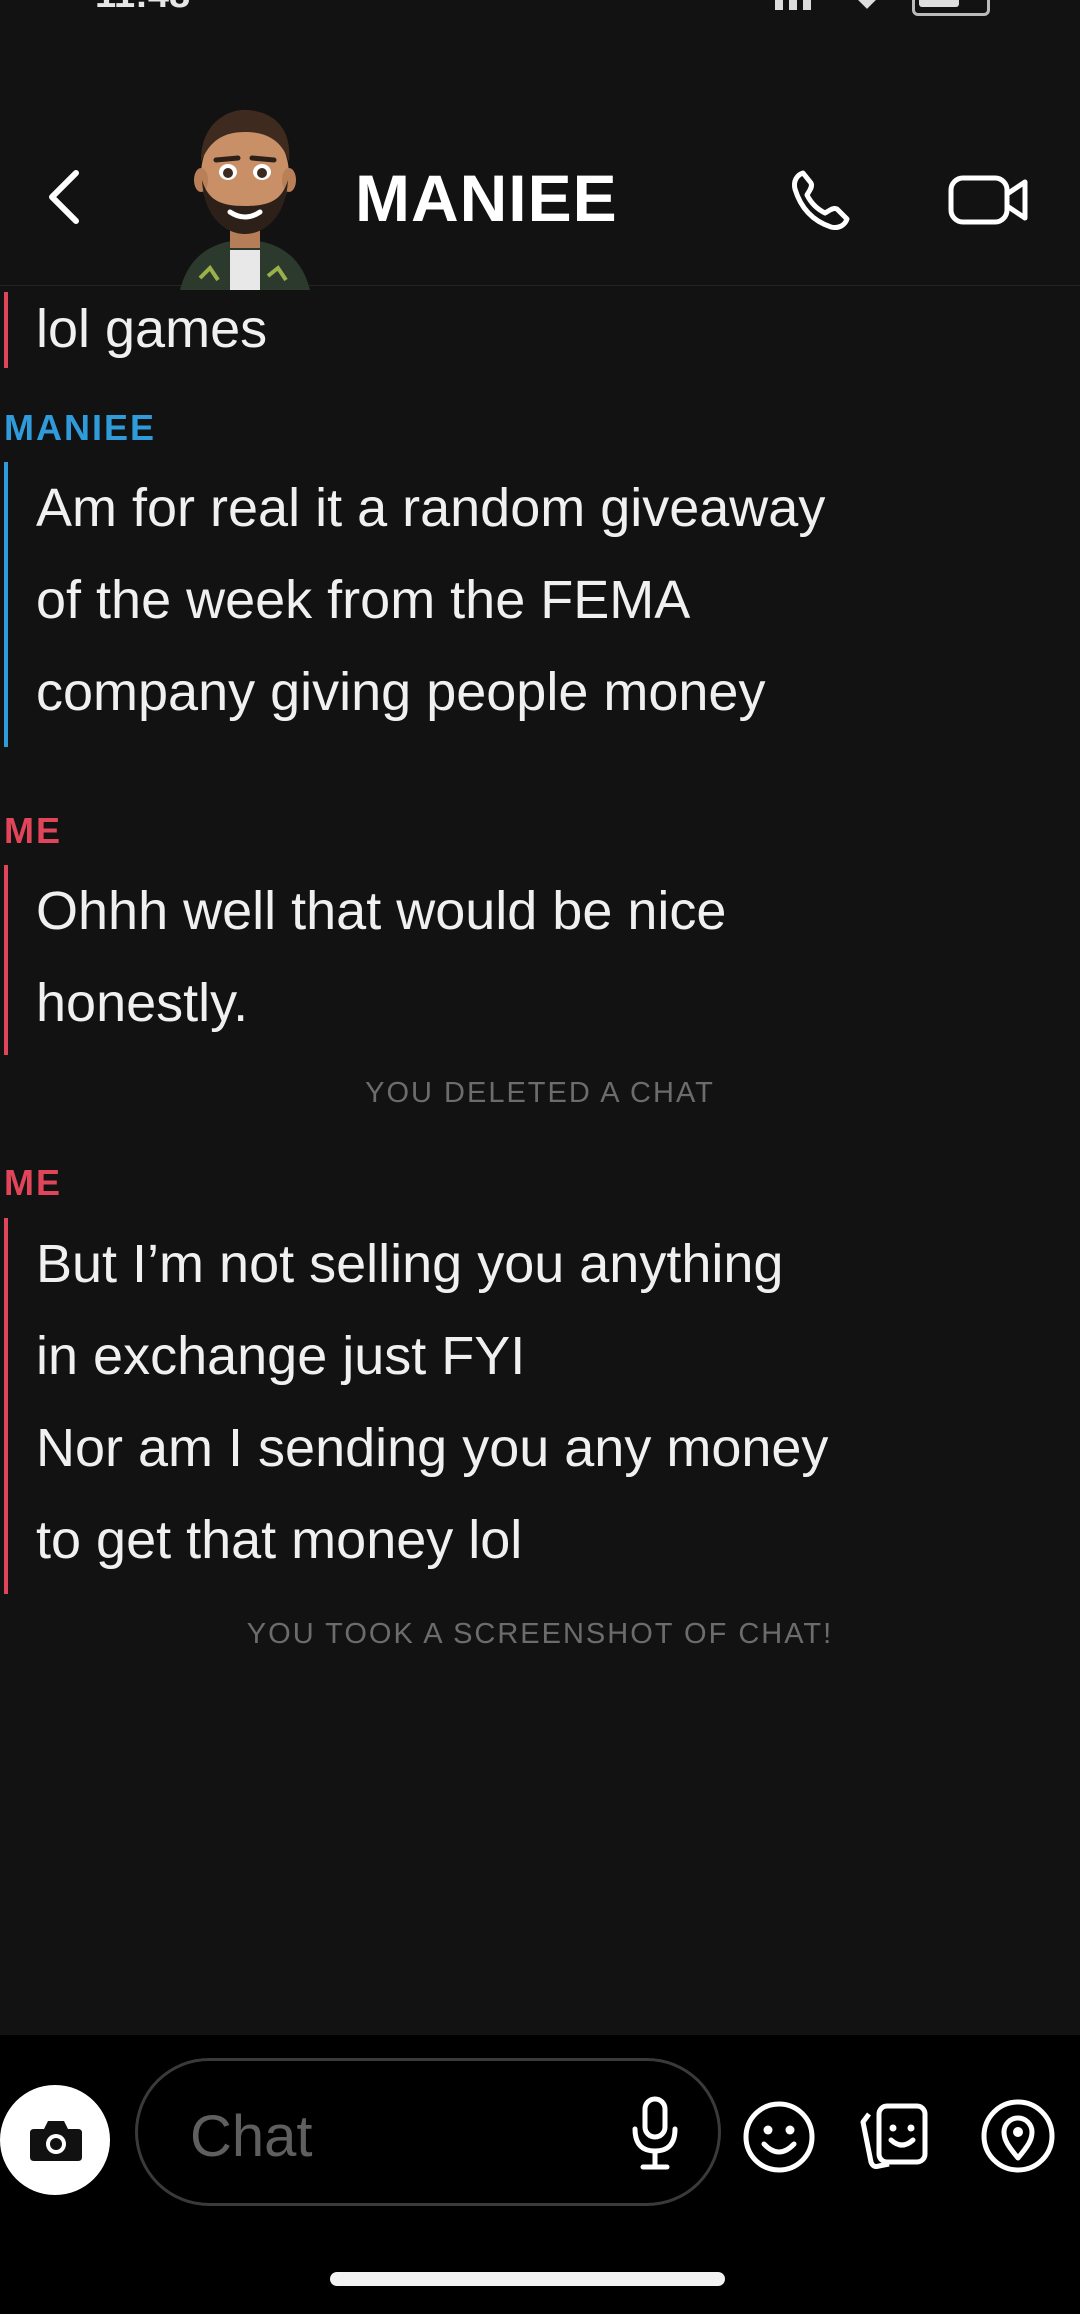 This screenshot has width=1080, height=2314. I want to click on signal-icon, so click(795, 5).